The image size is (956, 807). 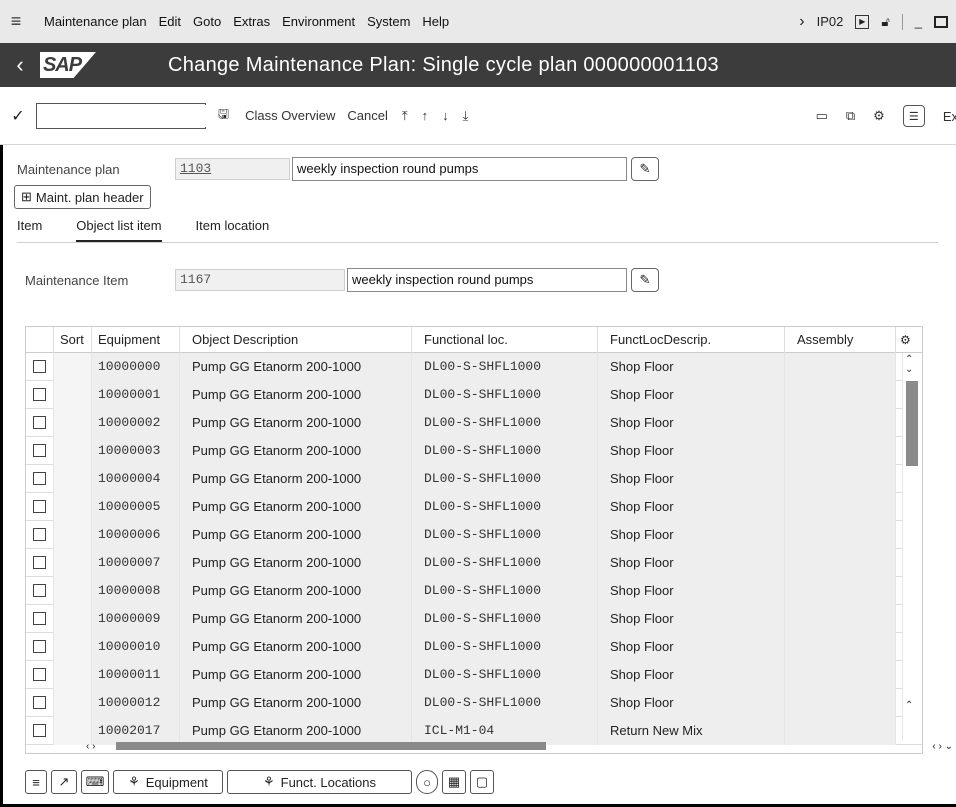 What do you see at coordinates (912, 423) in the screenshot?
I see `vertical-scroll-thumb` at bounding box center [912, 423].